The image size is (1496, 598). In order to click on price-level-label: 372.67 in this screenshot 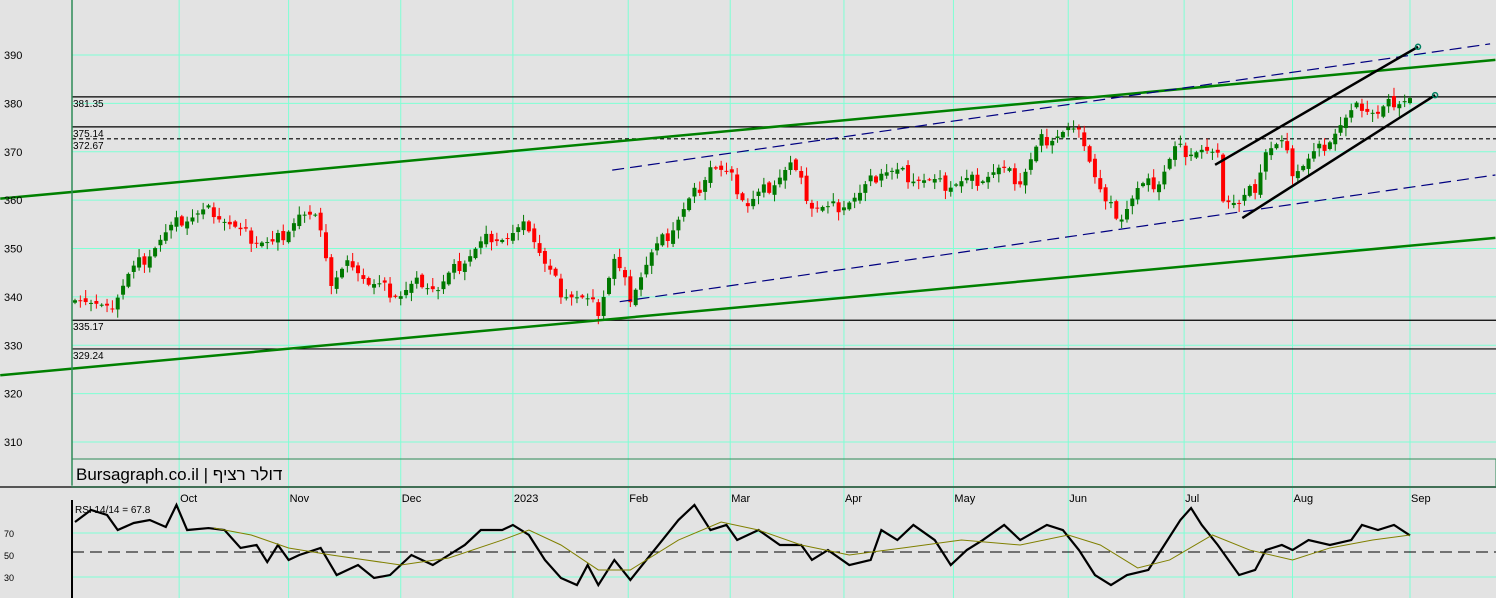, I will do `click(88, 146)`.